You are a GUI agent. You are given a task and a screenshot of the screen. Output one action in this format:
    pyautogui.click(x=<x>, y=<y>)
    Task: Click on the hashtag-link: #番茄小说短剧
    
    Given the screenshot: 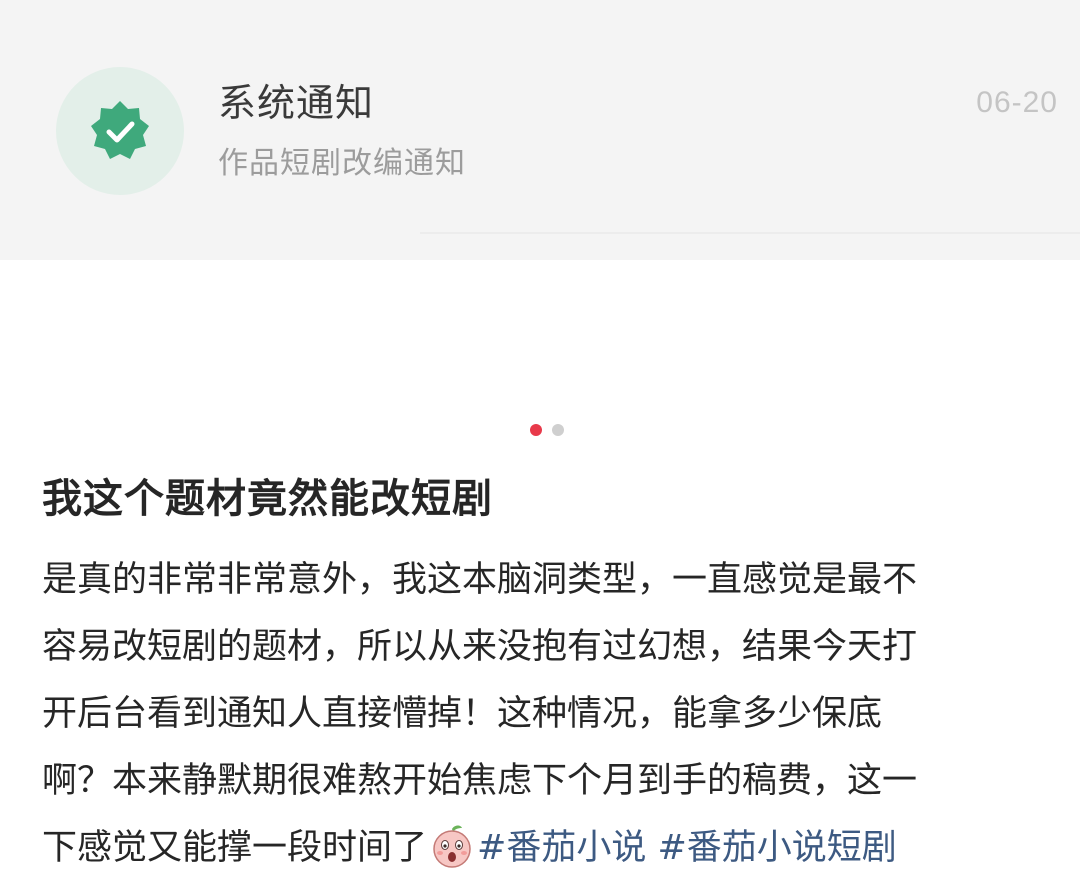 What is the action you would take?
    pyautogui.click(x=776, y=848)
    